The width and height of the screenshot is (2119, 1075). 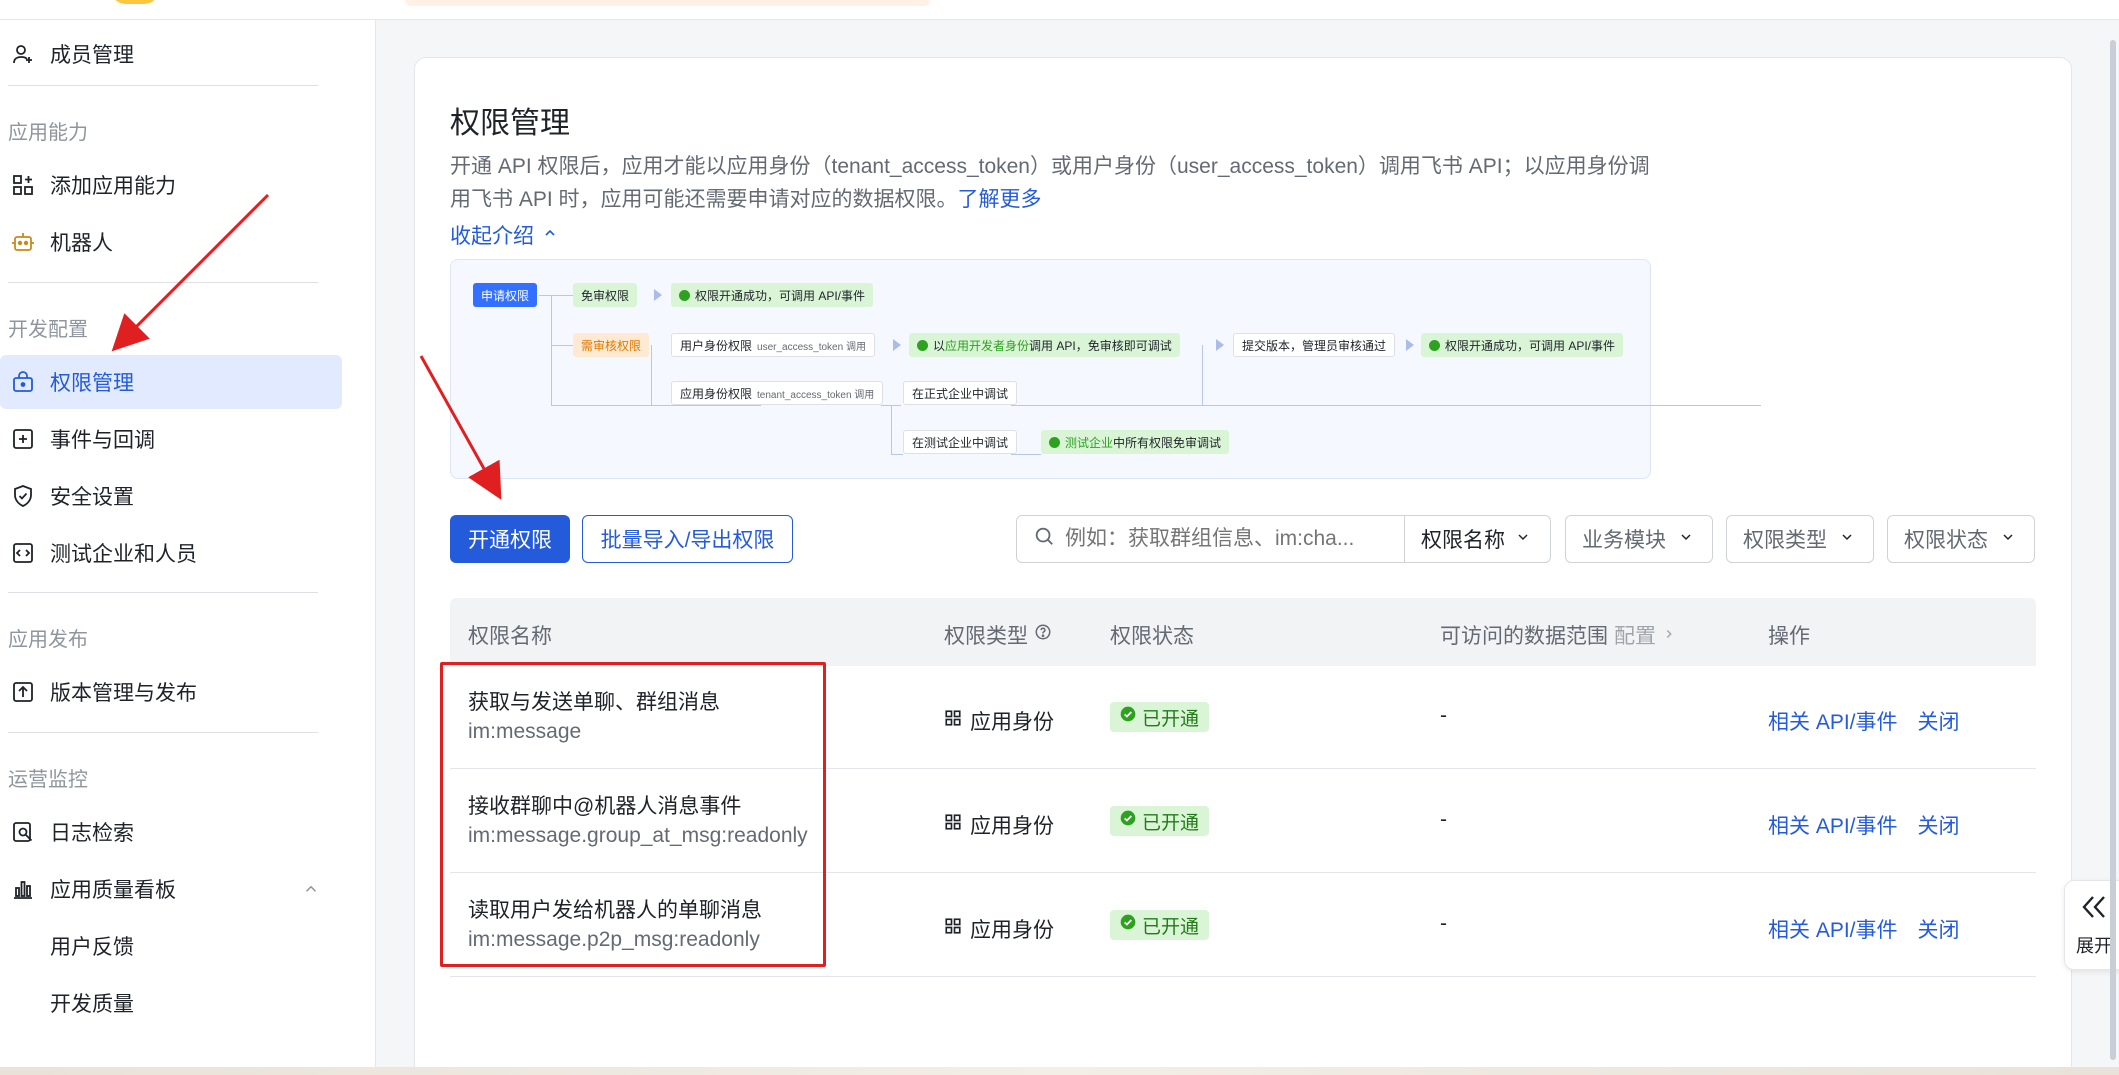 I want to click on sidebar-item-label: 版本管理与发布, so click(x=123, y=693).